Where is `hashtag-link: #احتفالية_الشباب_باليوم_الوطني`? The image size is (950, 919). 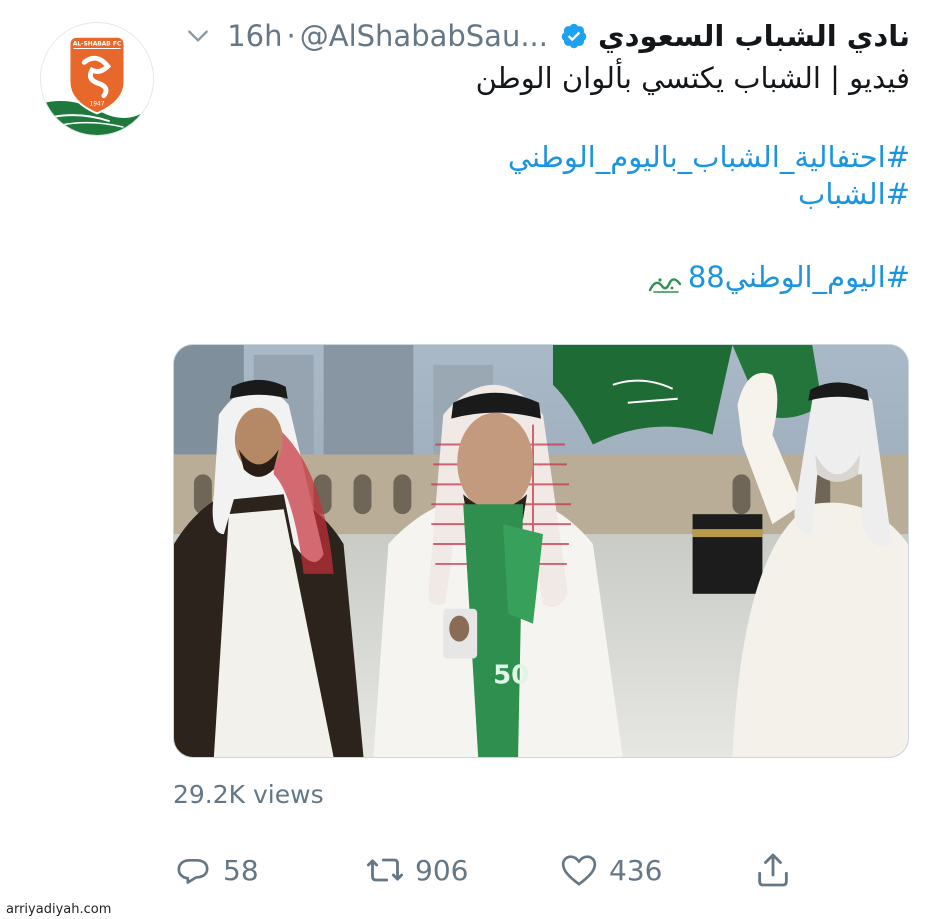
hashtag-link: #احتفالية_الشباب_باليوم_الوطني is located at coordinates (550, 157).